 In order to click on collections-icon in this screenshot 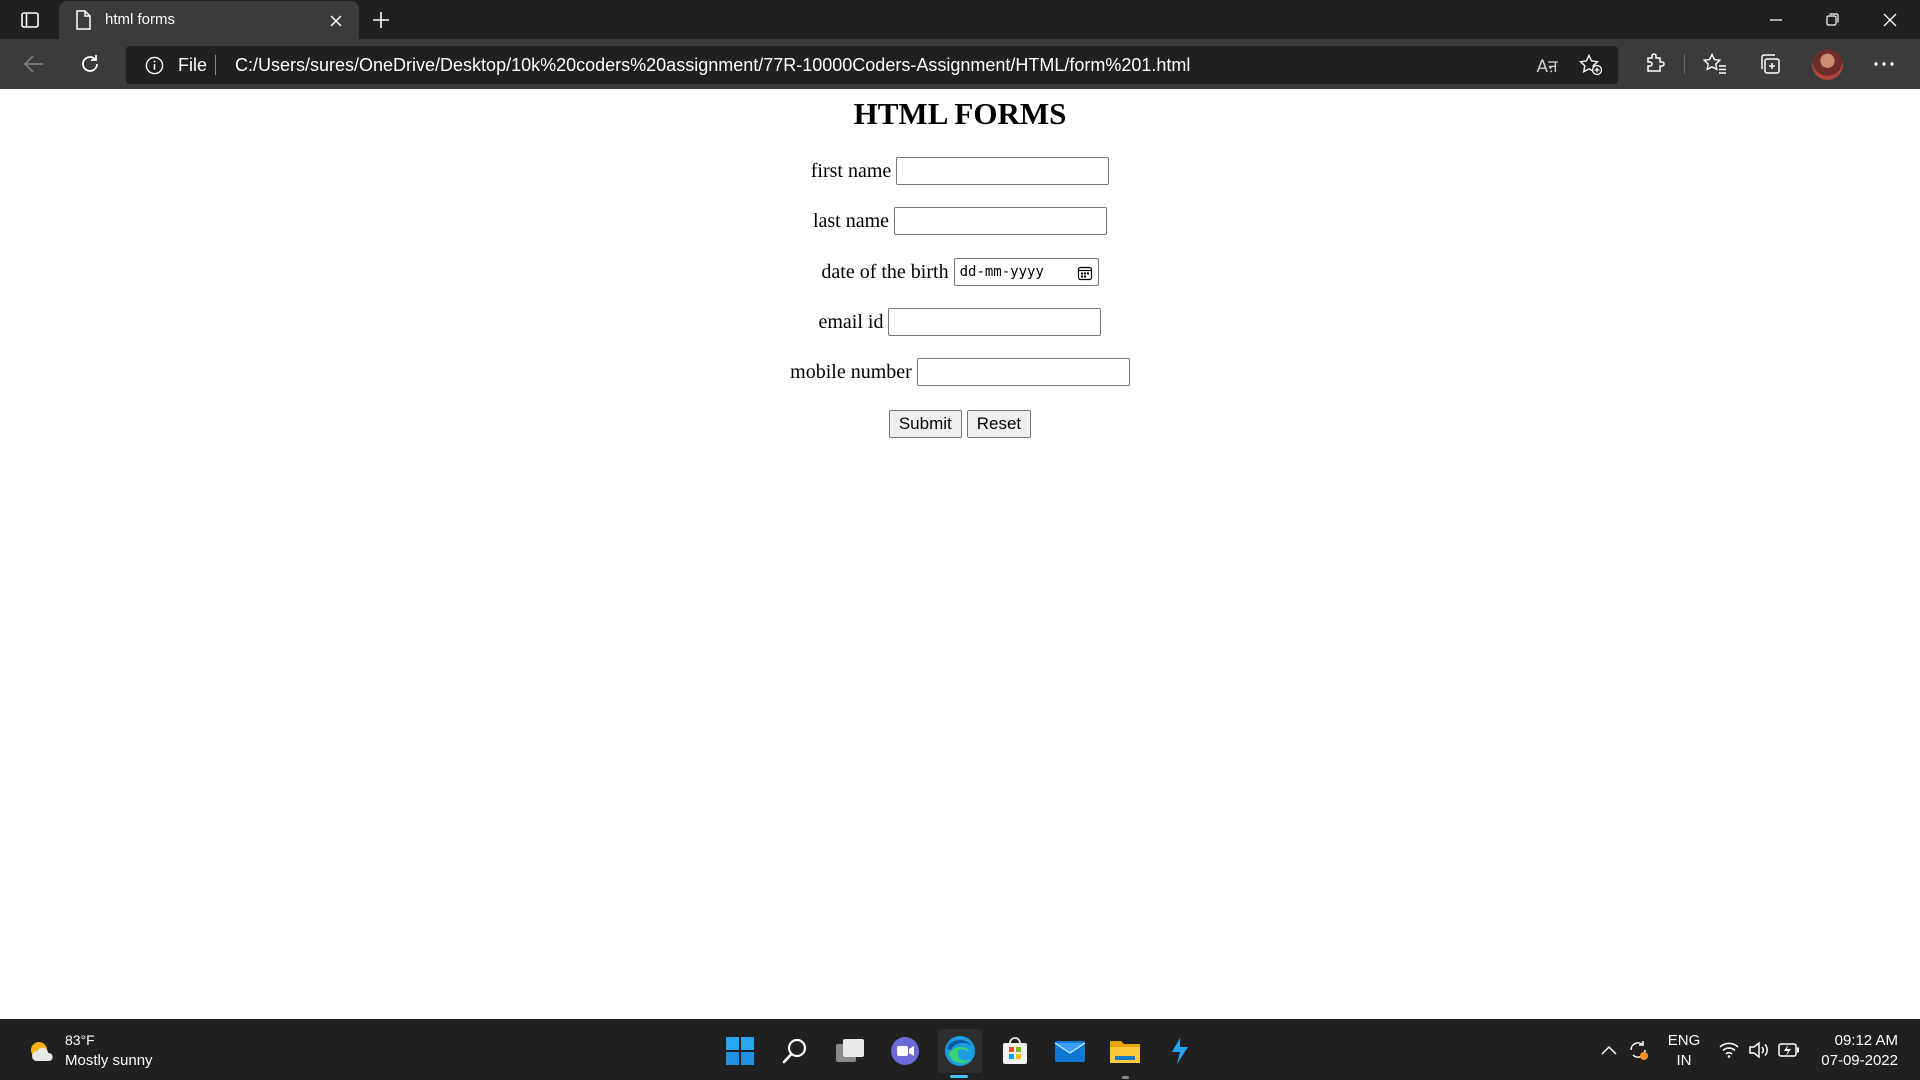, I will do `click(1770, 64)`.